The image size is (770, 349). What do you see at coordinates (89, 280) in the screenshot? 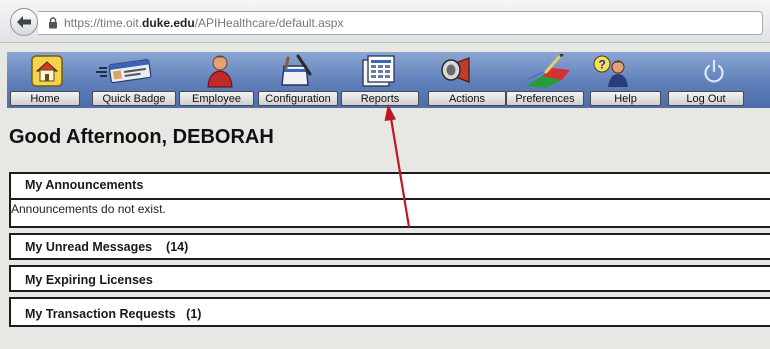
I see `expiring-licenses-title: My Expiring Licenses` at bounding box center [89, 280].